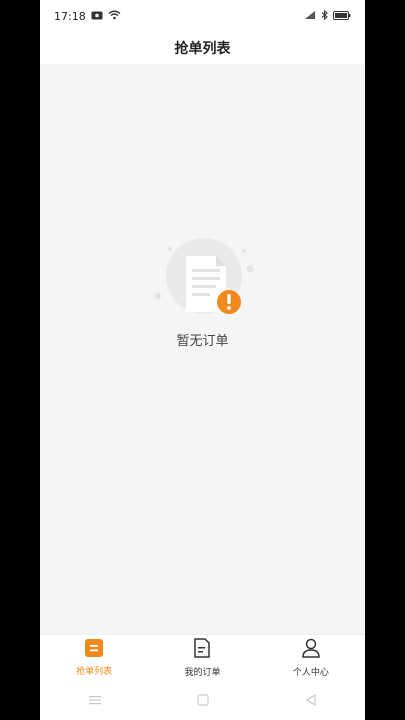 This screenshot has height=720, width=405. Describe the element at coordinates (311, 650) in the screenshot. I see `person-icon` at that location.